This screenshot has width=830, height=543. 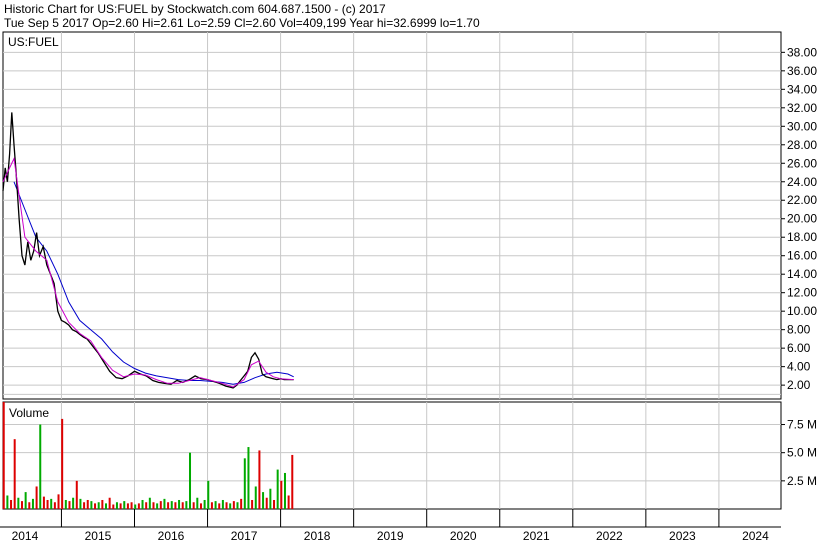 What do you see at coordinates (802, 453) in the screenshot?
I see `volume-y-tick-label: 5.0 M` at bounding box center [802, 453].